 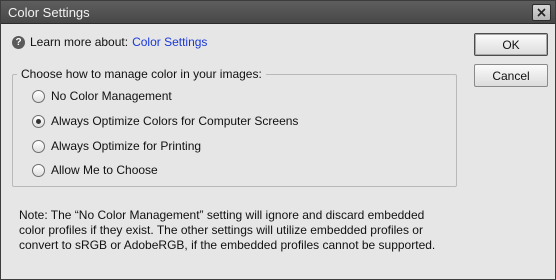 What do you see at coordinates (511, 75) in the screenshot?
I see `cancel-button: Cancel` at bounding box center [511, 75].